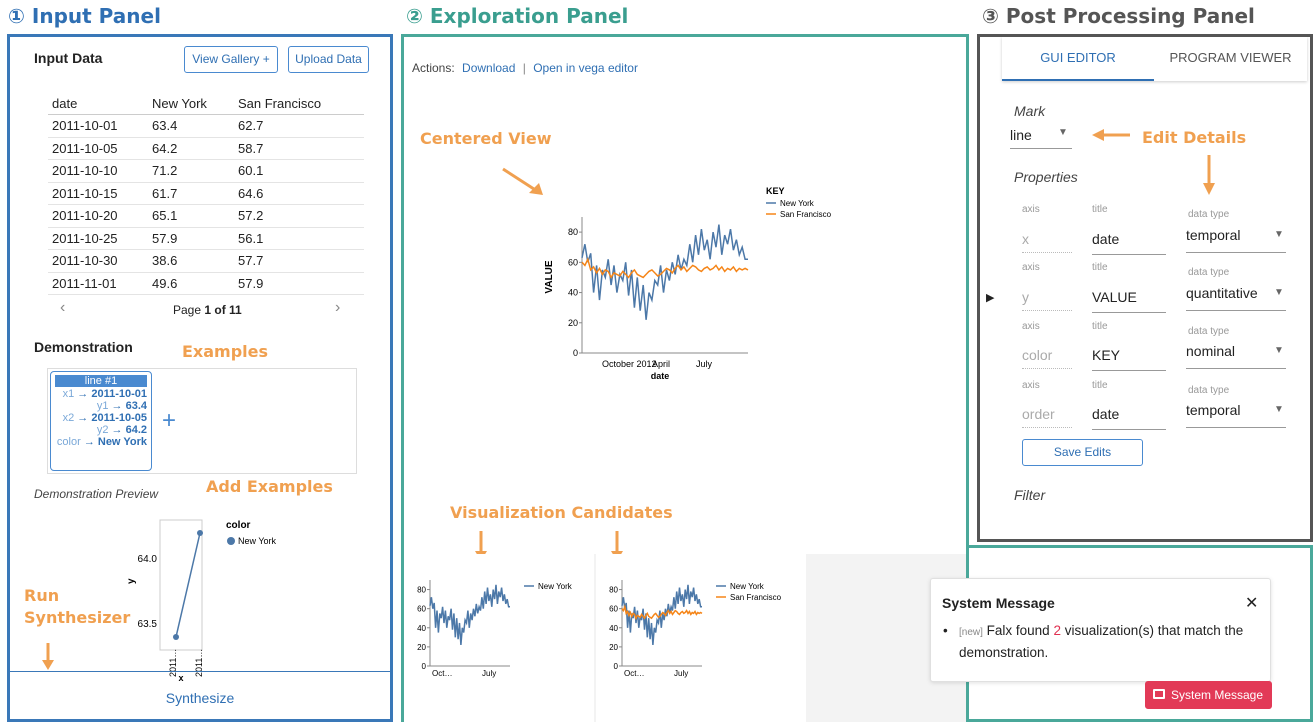  Describe the element at coordinates (661, 364) in the screenshot. I see `main-x-tick: April` at that location.